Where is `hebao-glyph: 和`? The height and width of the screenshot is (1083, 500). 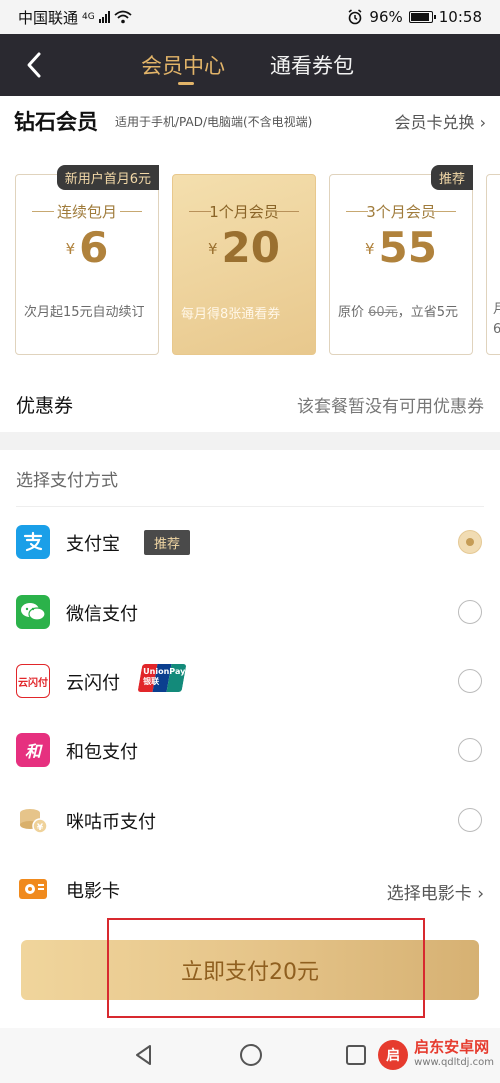
hebao-glyph: 和 is located at coordinates (32, 751).